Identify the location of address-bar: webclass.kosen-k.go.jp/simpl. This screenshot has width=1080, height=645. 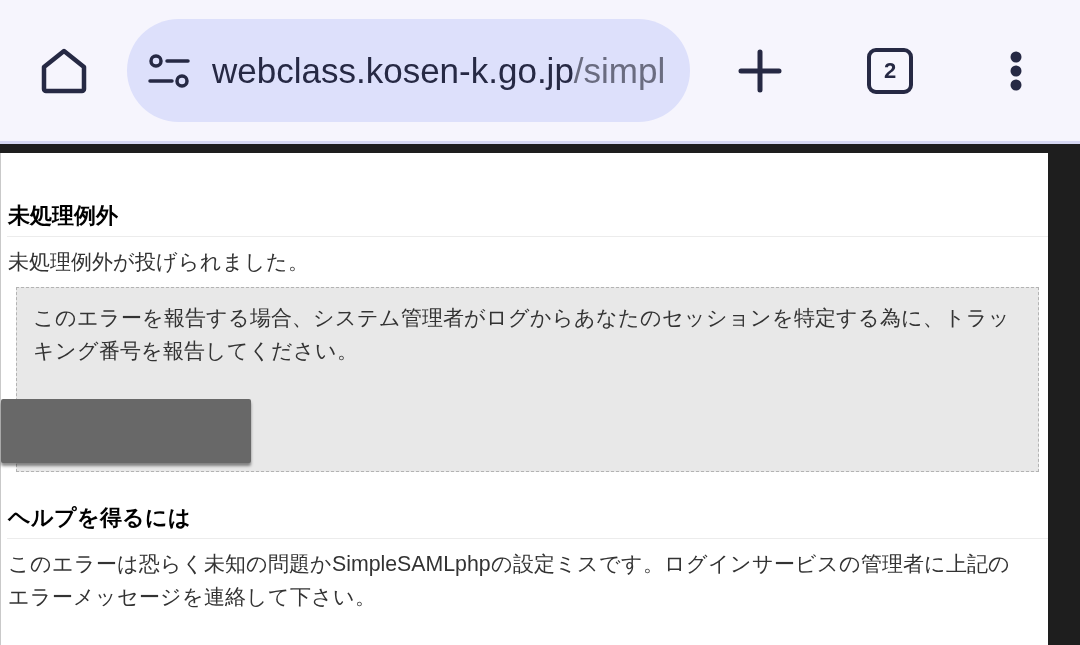
(408, 70).